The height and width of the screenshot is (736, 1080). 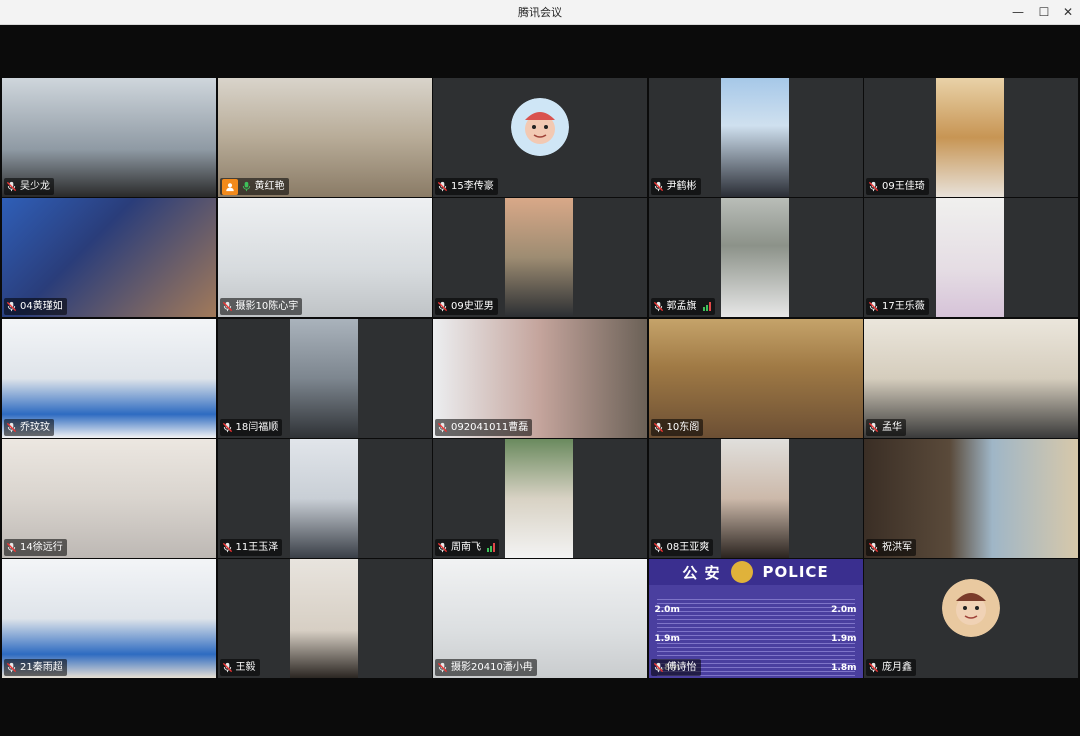 I want to click on participant-name: 09史亚男, so click(x=472, y=307).